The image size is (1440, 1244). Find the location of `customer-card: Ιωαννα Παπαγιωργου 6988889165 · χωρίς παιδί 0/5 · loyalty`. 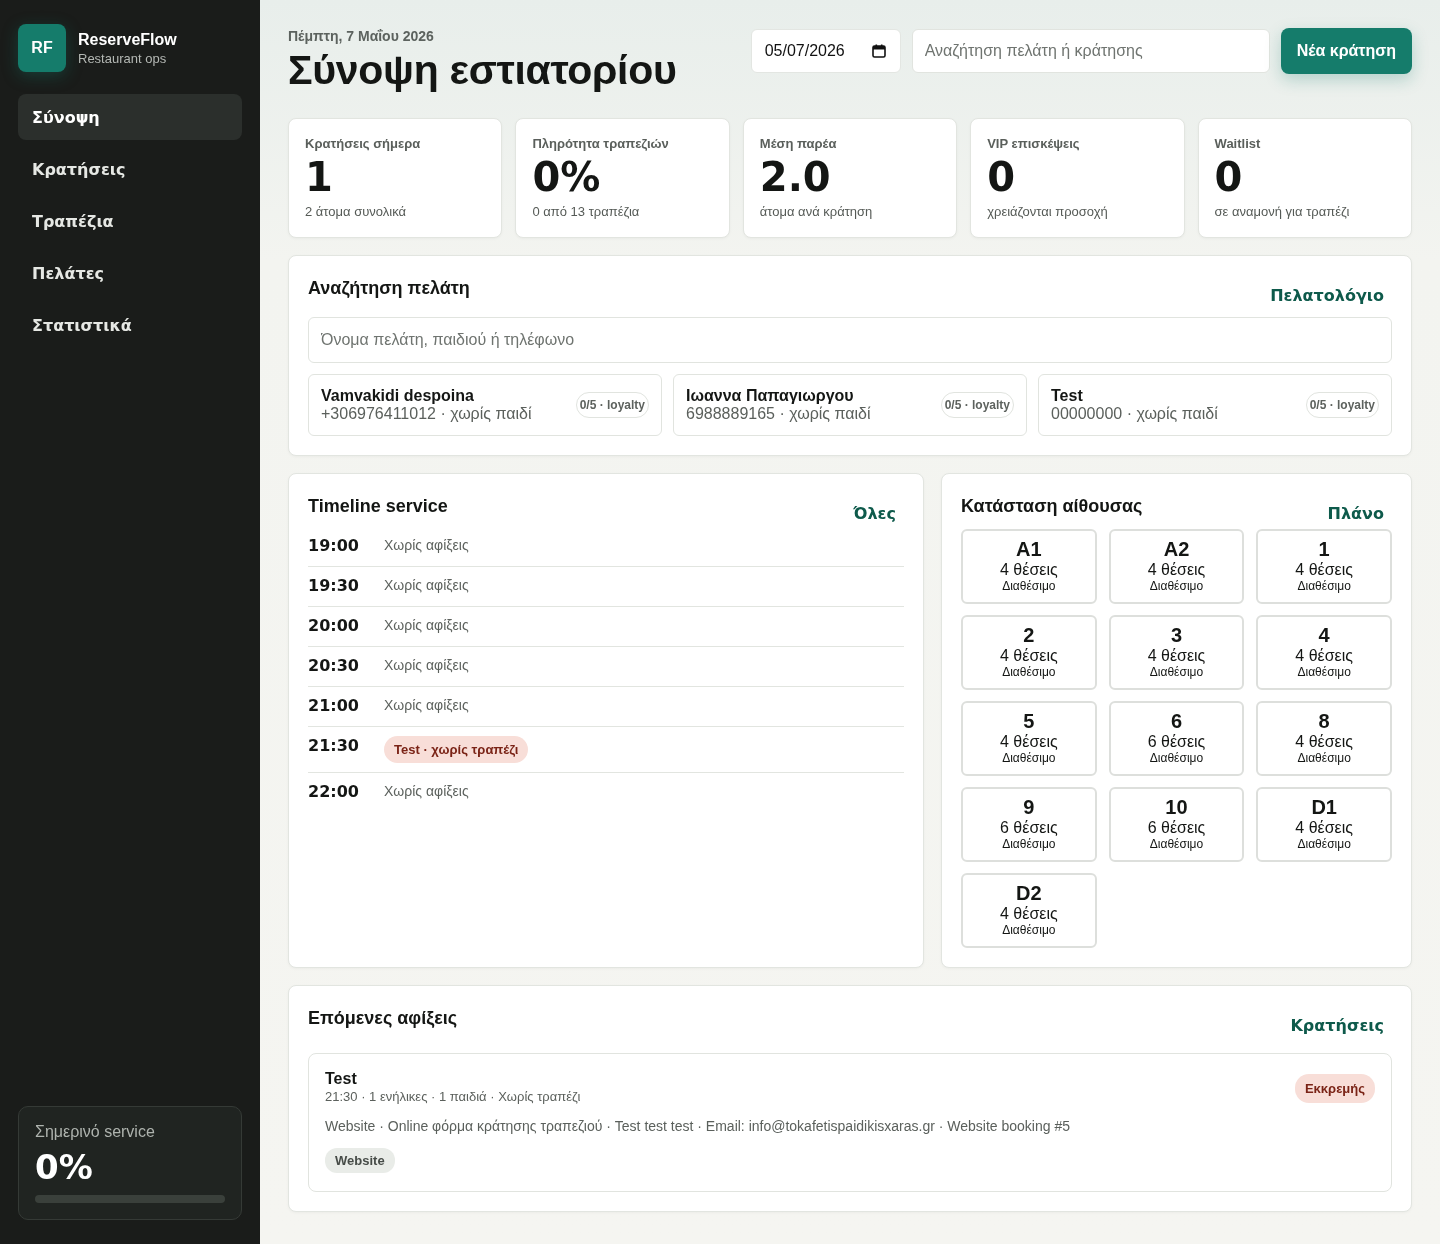

customer-card: Ιωαννα Παπαγιωργου 6988889165 · χωρίς παιδί 0/5 · loyalty is located at coordinates (850, 405).